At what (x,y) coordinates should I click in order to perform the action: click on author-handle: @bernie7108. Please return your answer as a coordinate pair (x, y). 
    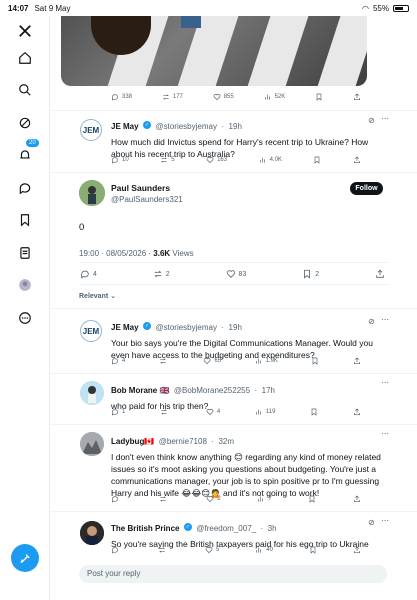
    Looking at the image, I should click on (183, 441).